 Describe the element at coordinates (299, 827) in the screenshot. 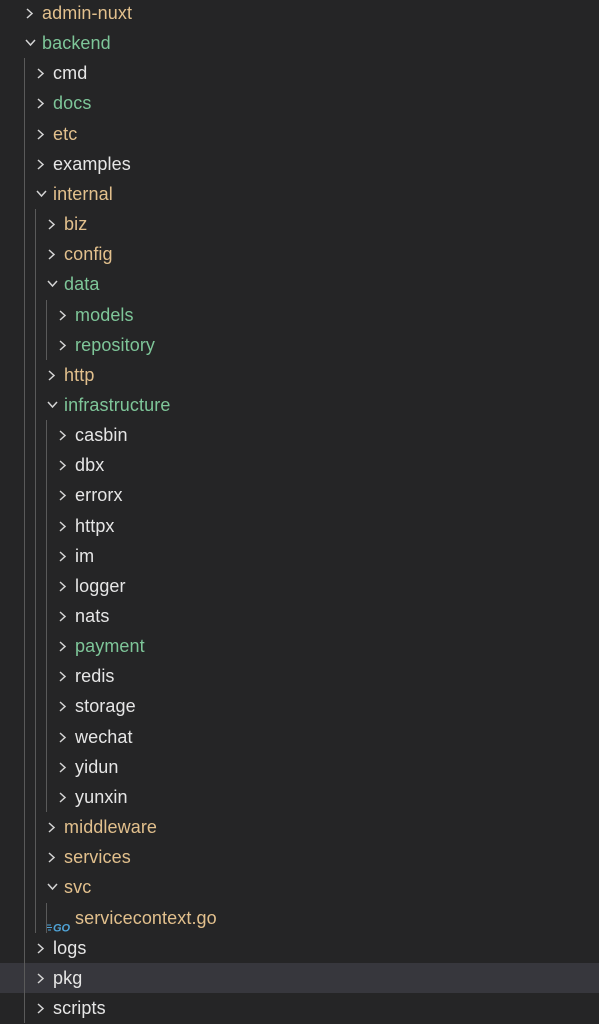

I see `tree-item-middleware: middleware` at that location.